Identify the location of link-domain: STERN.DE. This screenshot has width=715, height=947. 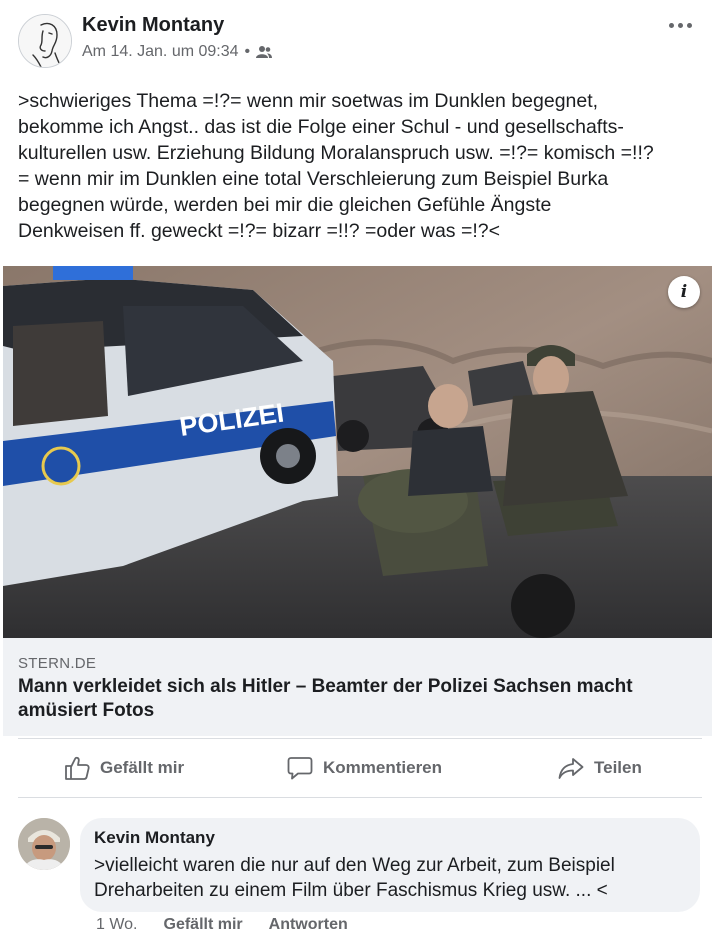
(57, 663).